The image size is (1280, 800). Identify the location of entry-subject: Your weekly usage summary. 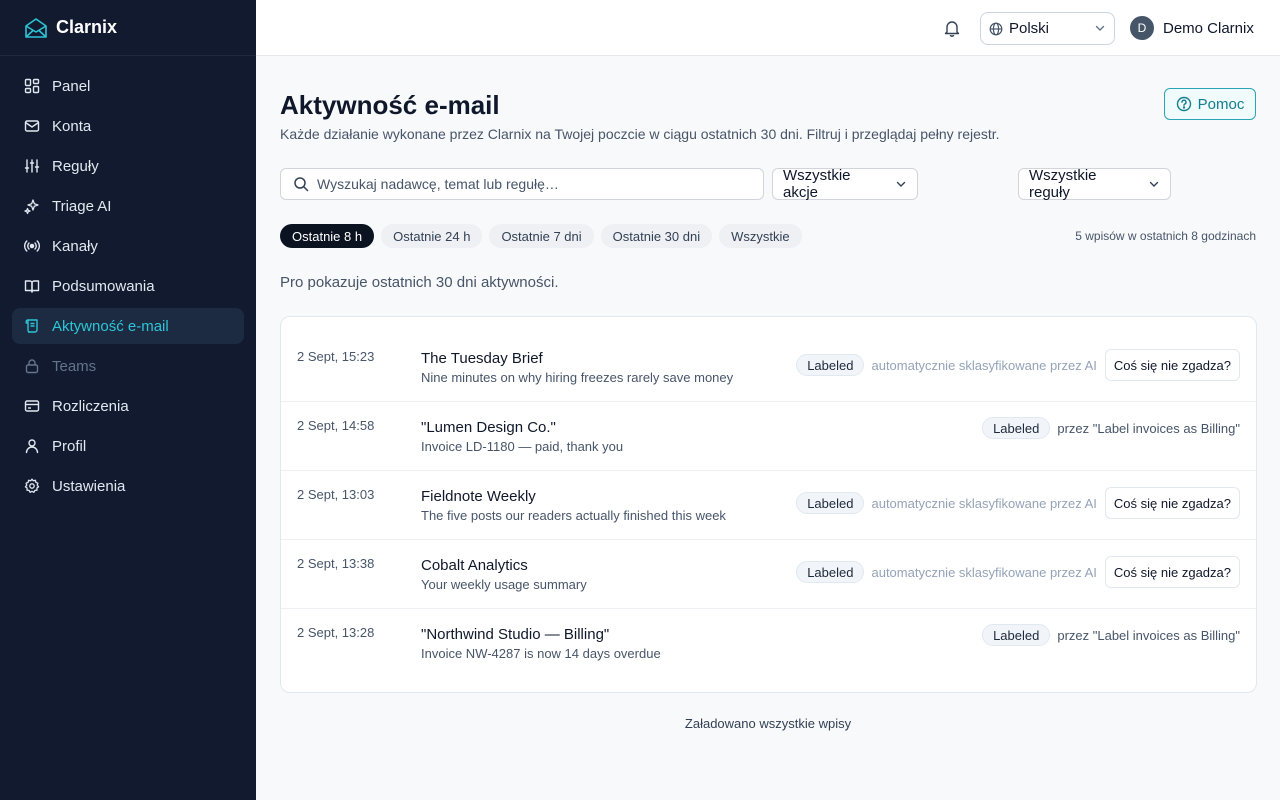
(504, 584).